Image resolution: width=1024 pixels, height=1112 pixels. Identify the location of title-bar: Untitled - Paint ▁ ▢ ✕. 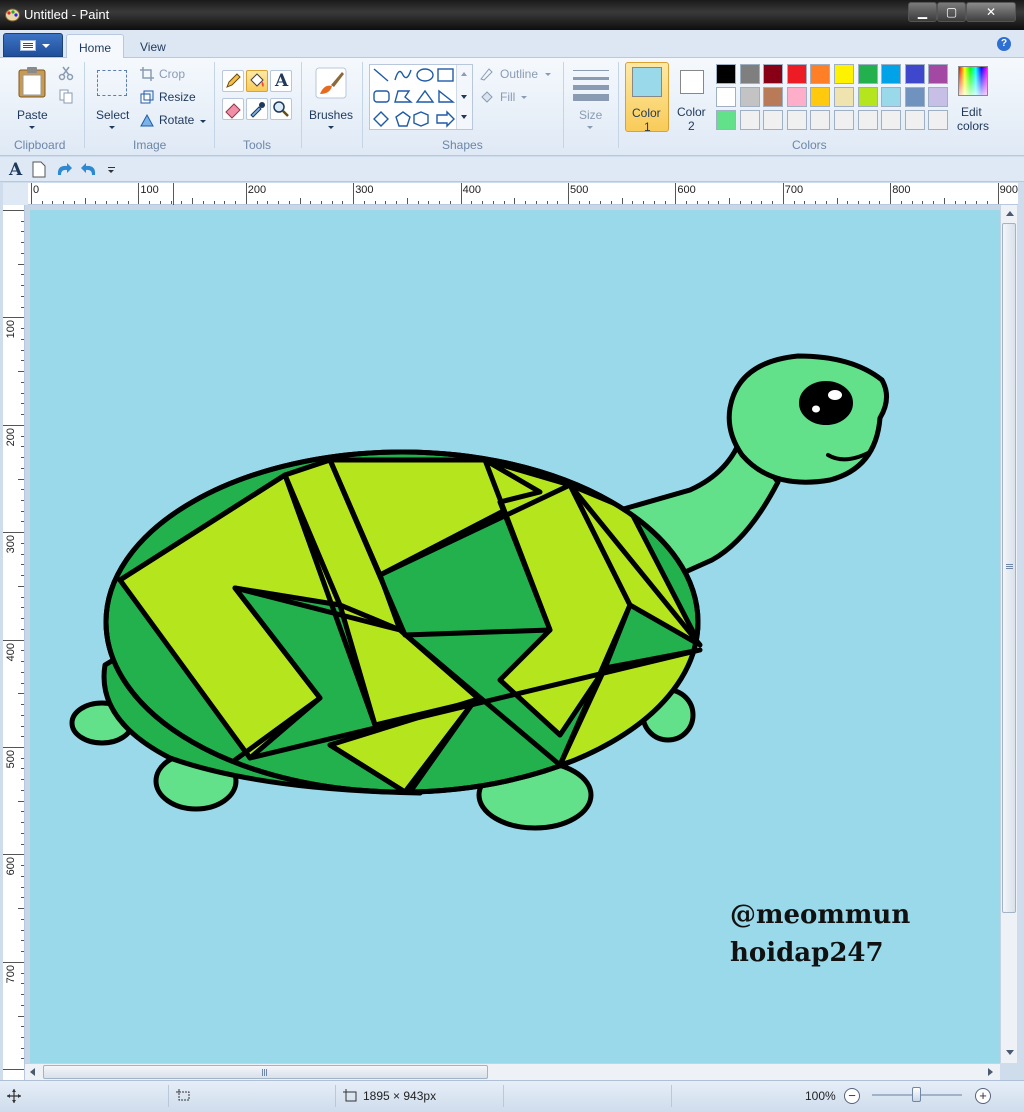
(512, 15).